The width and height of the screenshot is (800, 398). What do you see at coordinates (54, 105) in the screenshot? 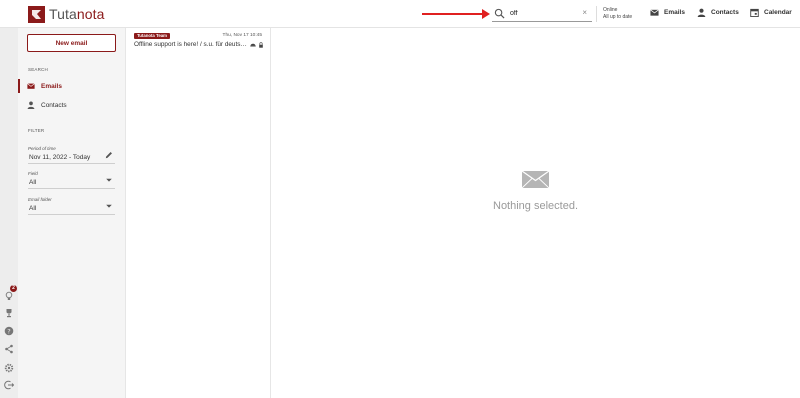
I see `sidebar-item-label: Contacts` at bounding box center [54, 105].